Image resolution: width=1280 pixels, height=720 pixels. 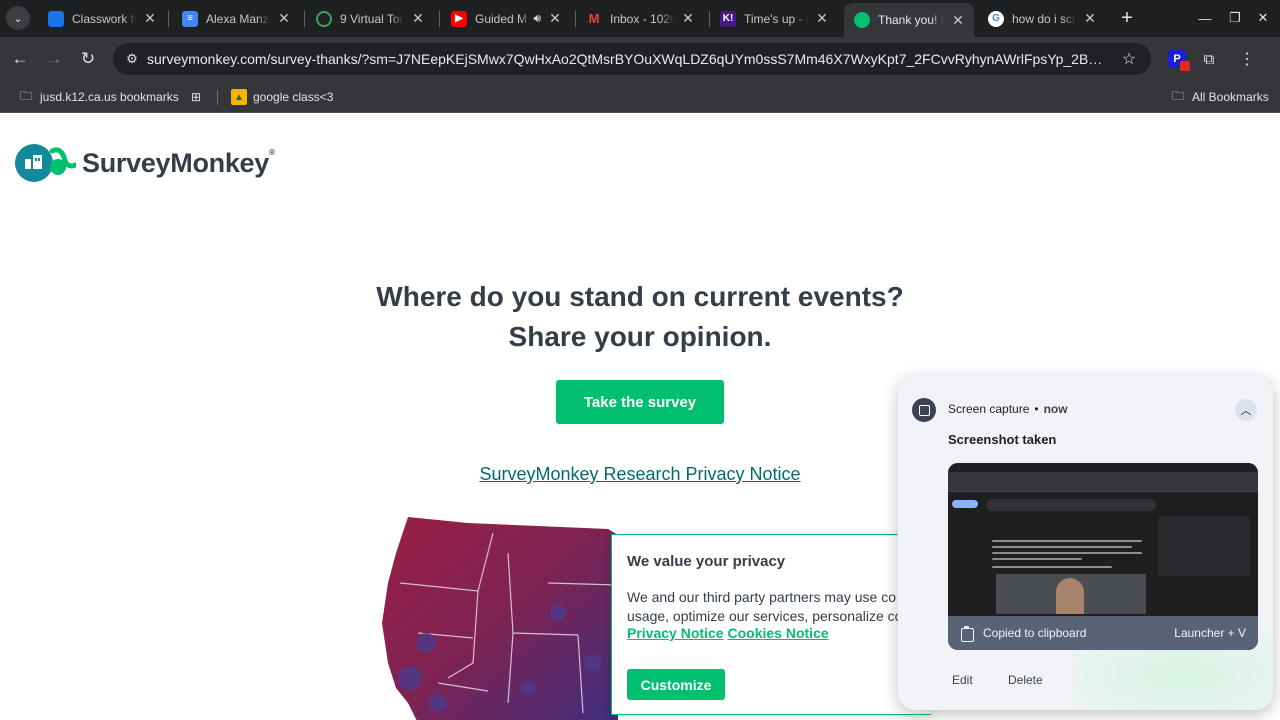 I want to click on tab-label: how do i scre, so click(x=1044, y=18).